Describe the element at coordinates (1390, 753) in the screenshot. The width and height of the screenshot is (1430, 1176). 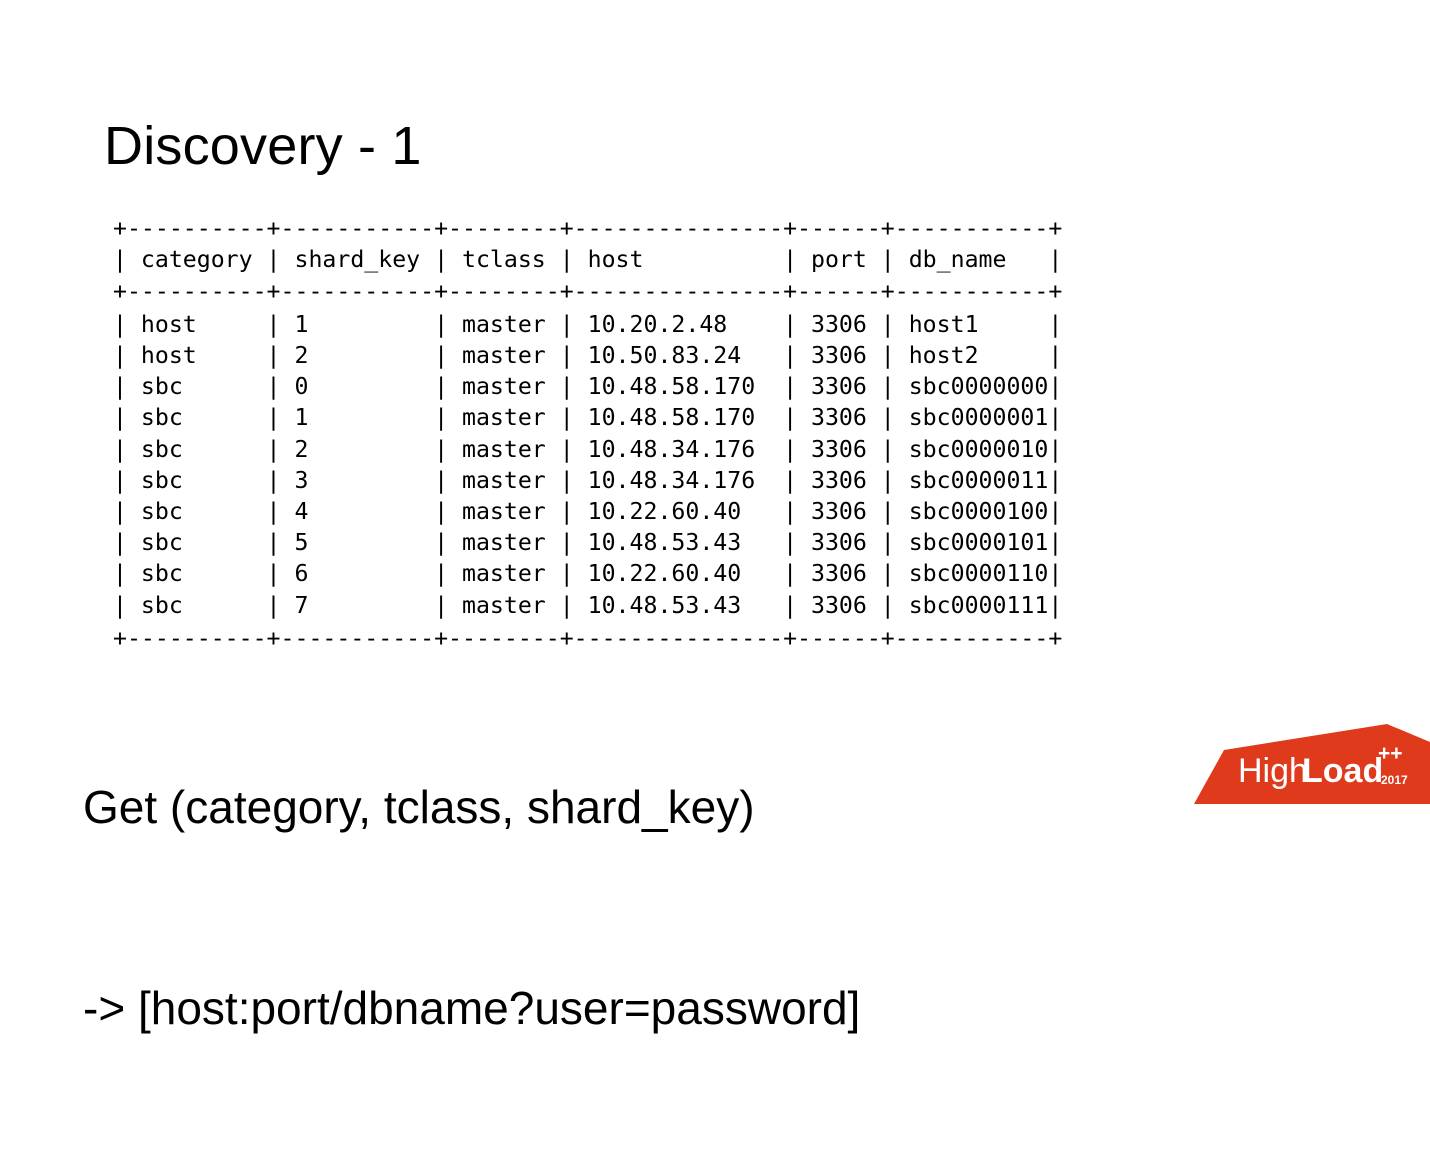
I see `logo-text-plusplus: ++` at that location.